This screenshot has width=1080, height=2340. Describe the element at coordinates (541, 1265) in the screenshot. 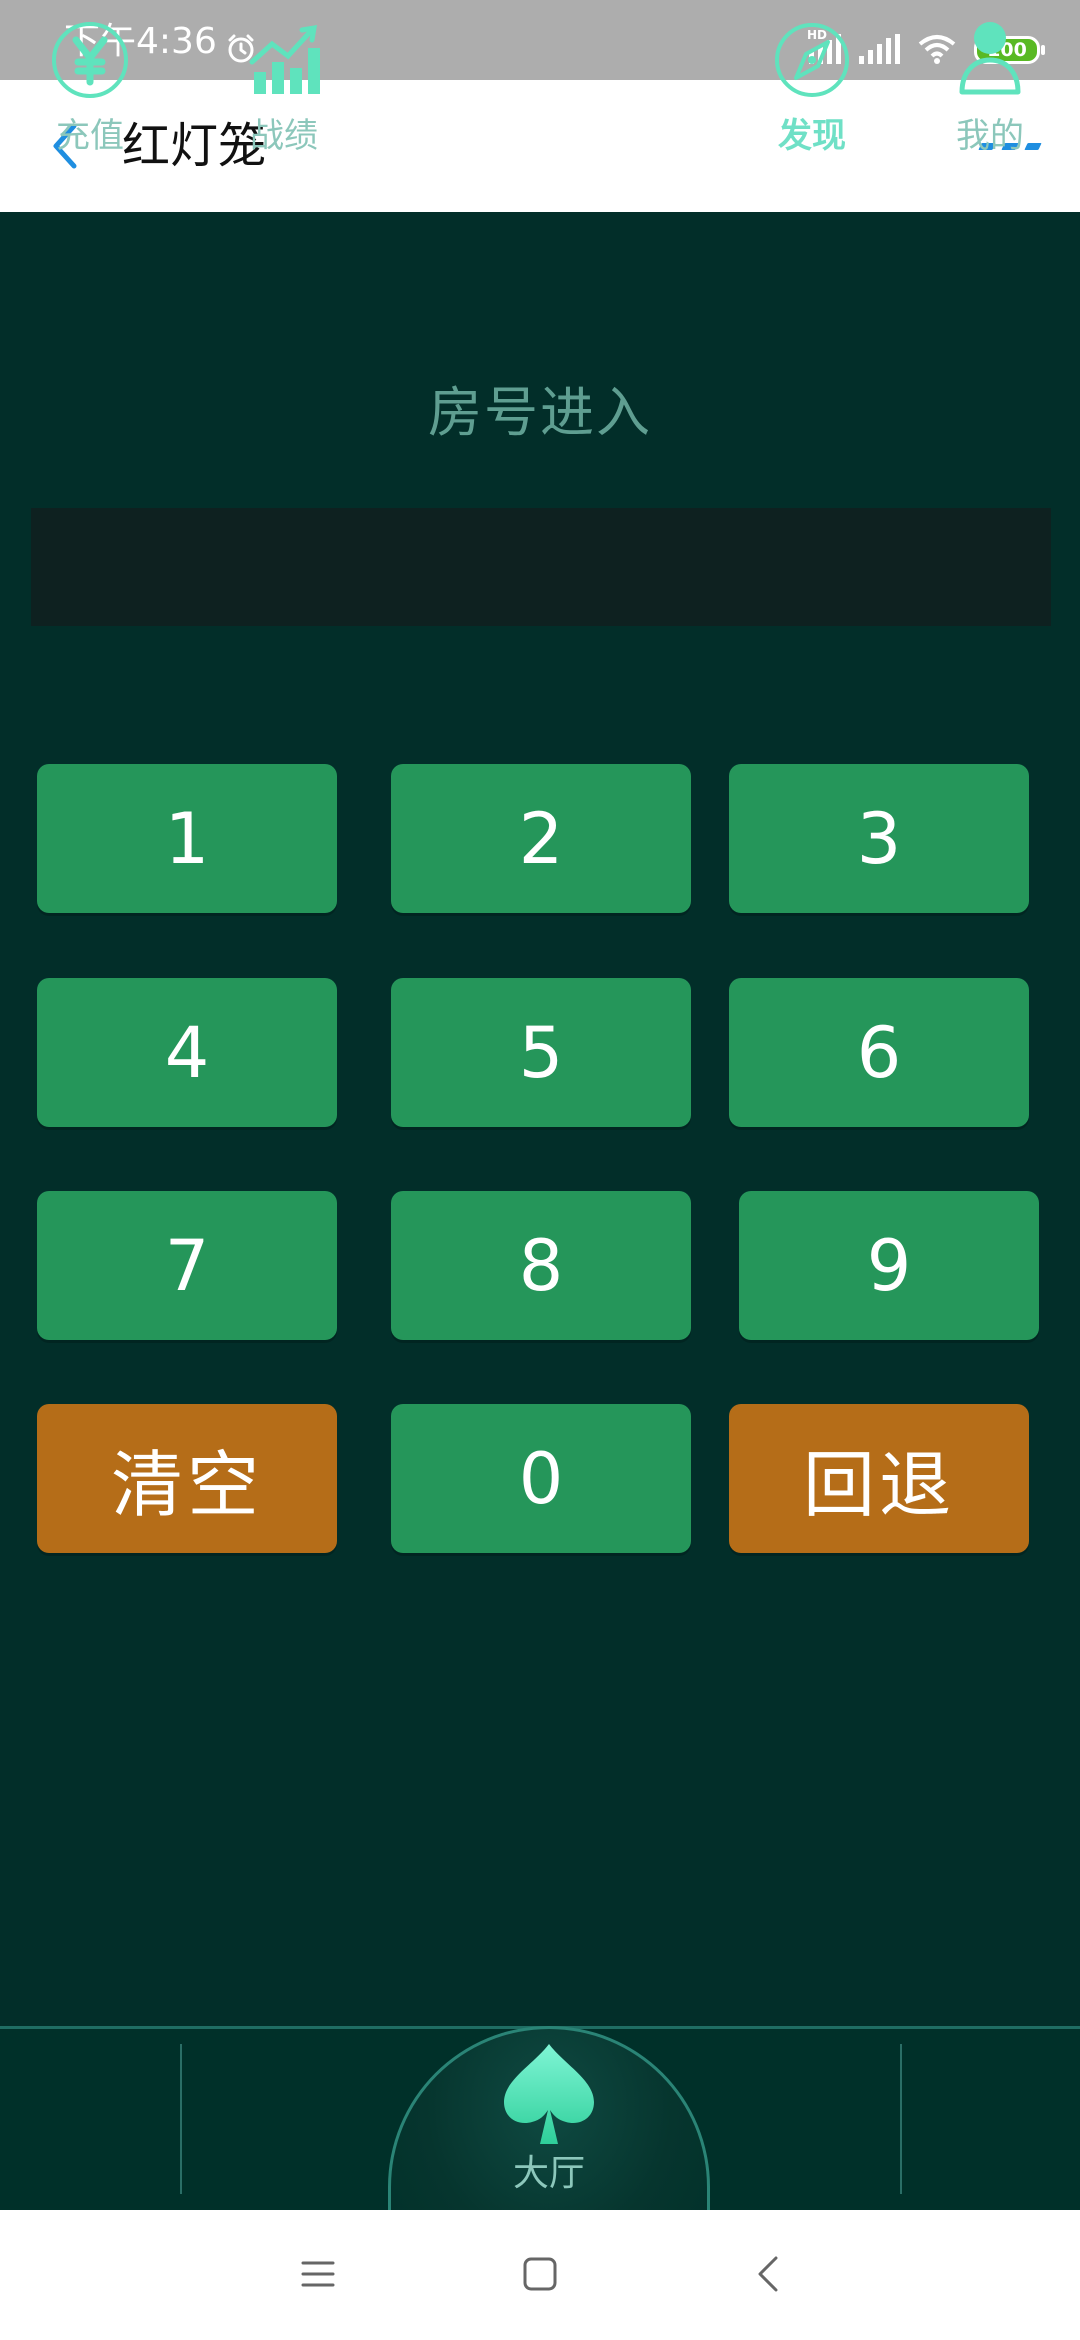

I see `key-8: 8` at that location.